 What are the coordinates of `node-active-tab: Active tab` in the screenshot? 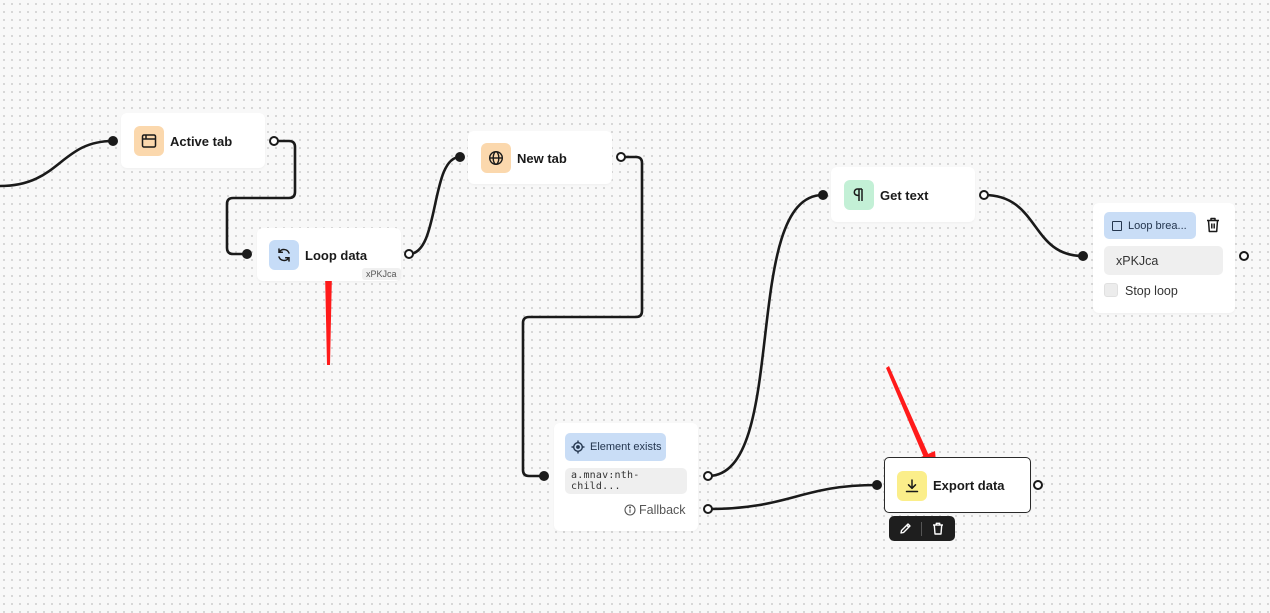 It's located at (193, 140).